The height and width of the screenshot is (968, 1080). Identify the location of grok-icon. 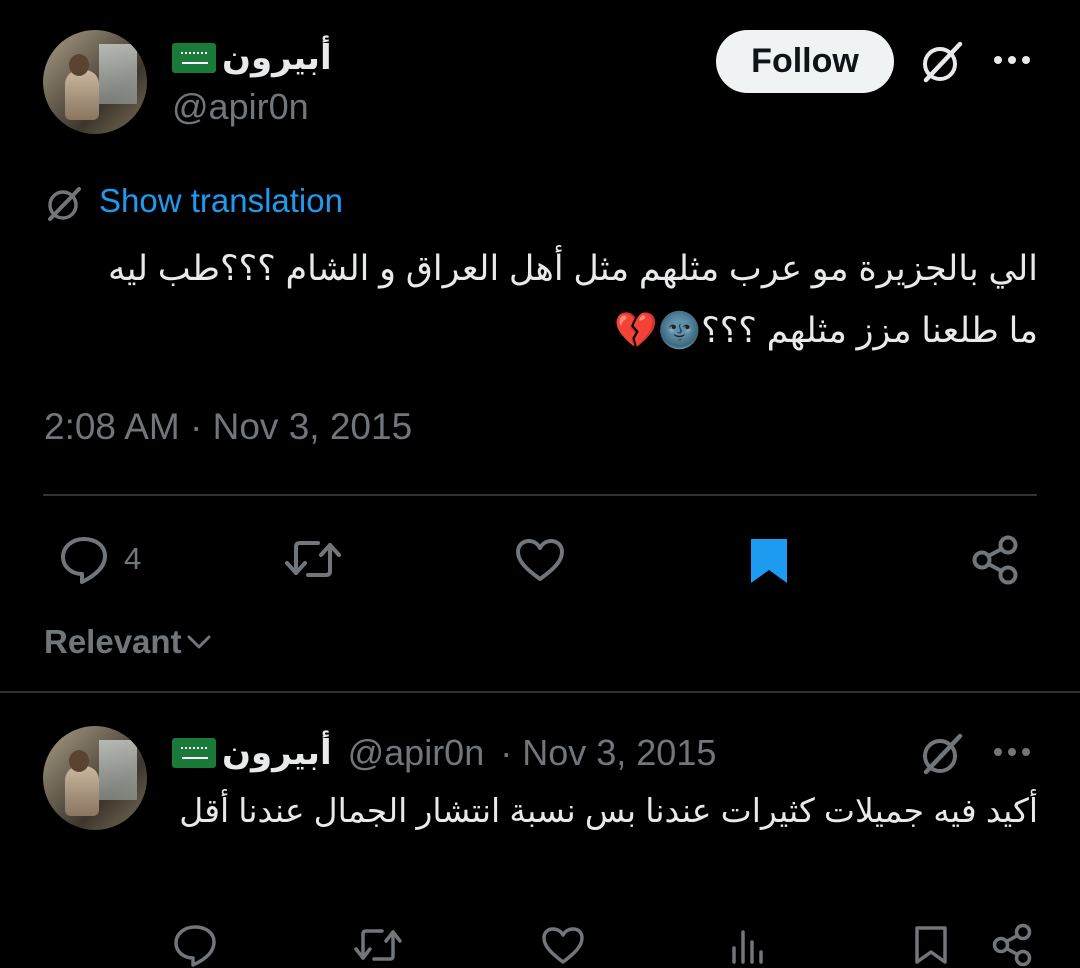
(942, 62).